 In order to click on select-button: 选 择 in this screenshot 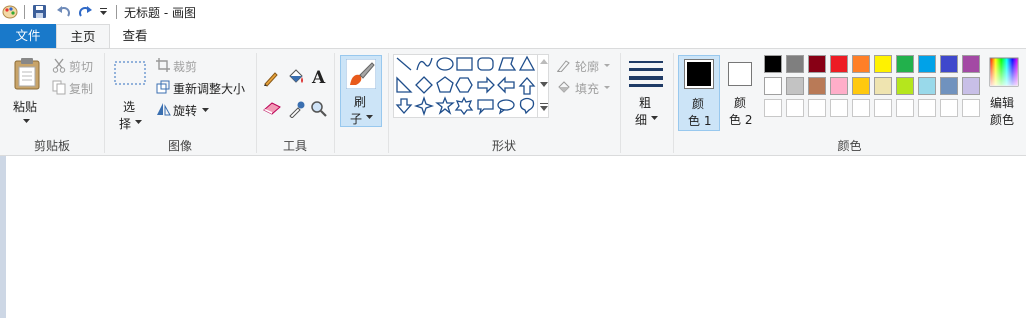, I will do `click(130, 92)`.